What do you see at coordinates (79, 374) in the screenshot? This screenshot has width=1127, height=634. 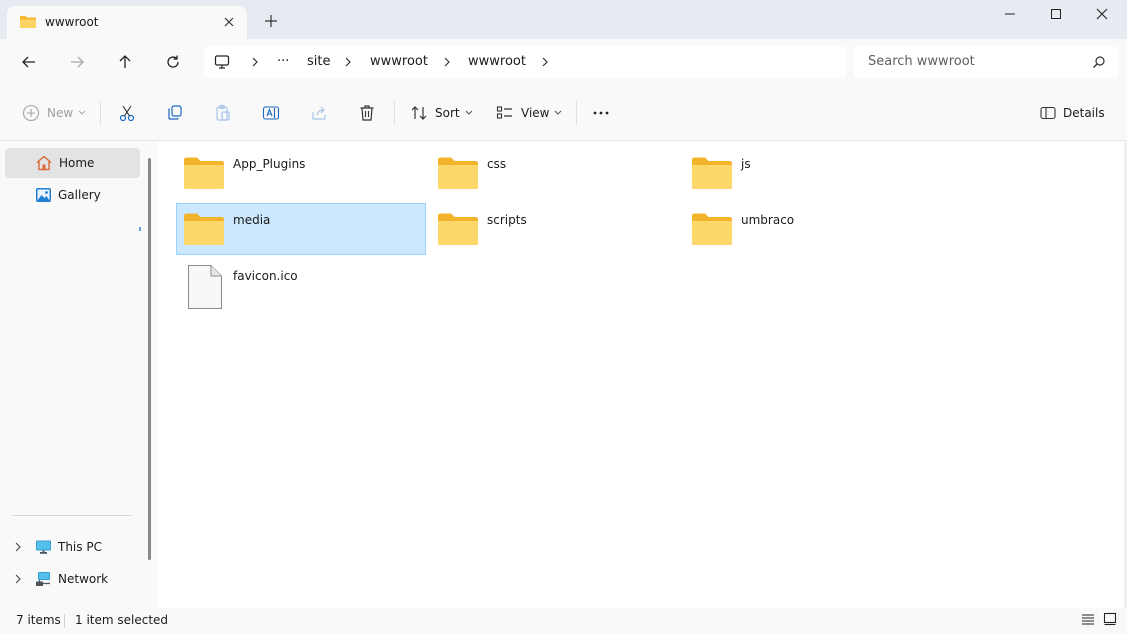 I see `navigation-pane: Home Gallery This PC Network` at bounding box center [79, 374].